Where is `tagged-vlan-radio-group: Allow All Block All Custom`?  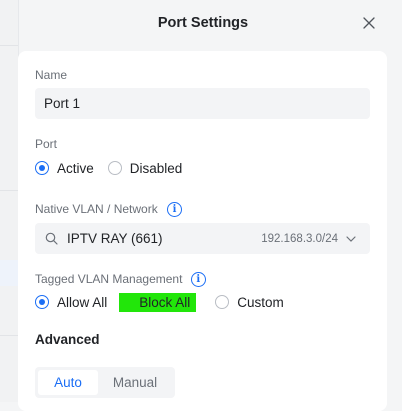
tagged-vlan-radio-group: Allow All Block All Custom is located at coordinates (166, 302).